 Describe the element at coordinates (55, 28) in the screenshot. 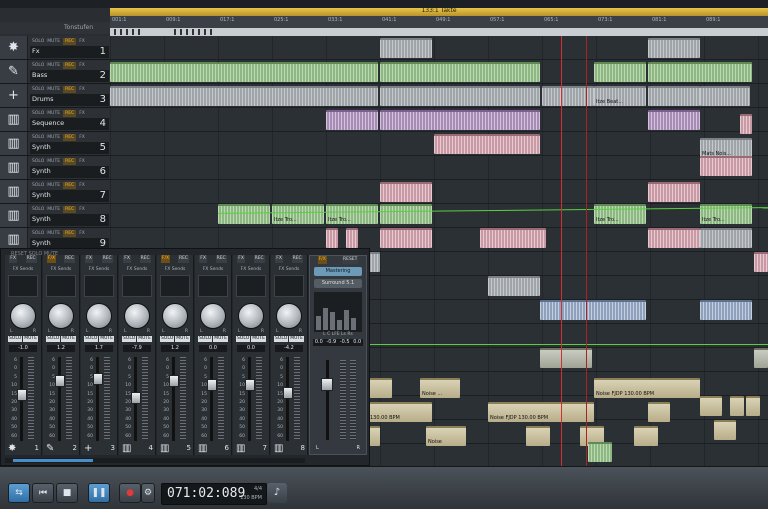

I see `tonstufen-header: Tonstufen` at that location.